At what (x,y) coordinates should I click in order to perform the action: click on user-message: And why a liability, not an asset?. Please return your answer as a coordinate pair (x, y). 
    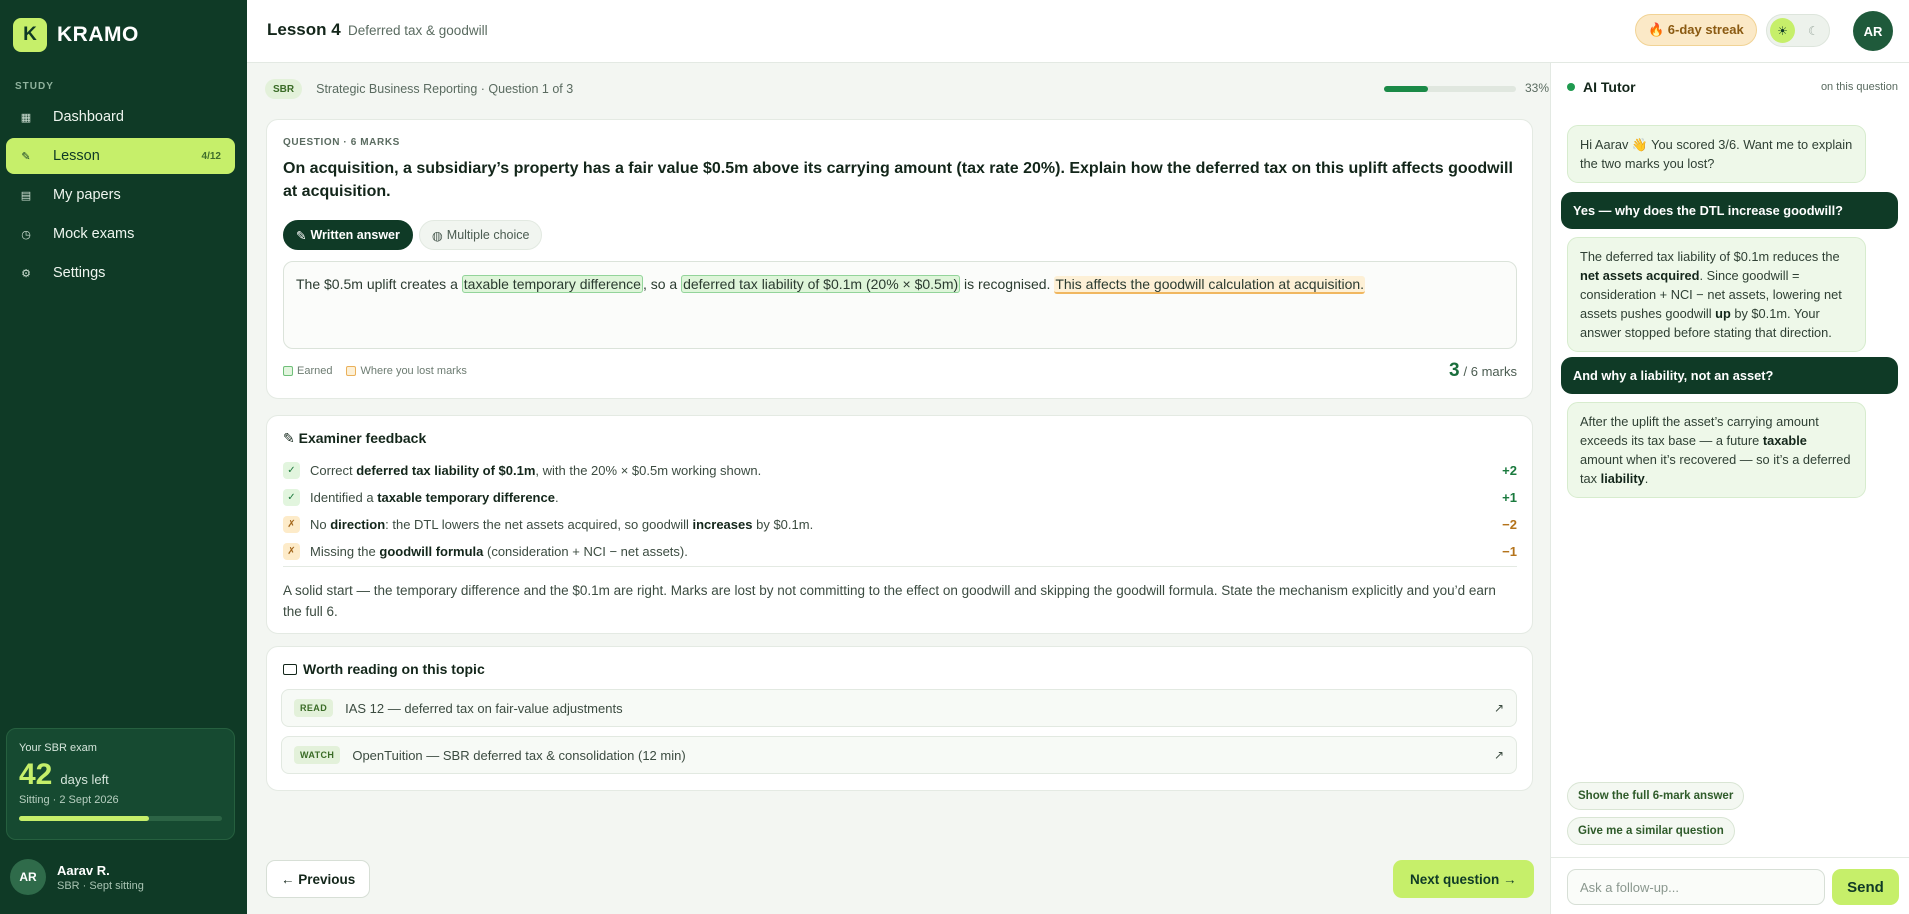
    Looking at the image, I should click on (1729, 375).